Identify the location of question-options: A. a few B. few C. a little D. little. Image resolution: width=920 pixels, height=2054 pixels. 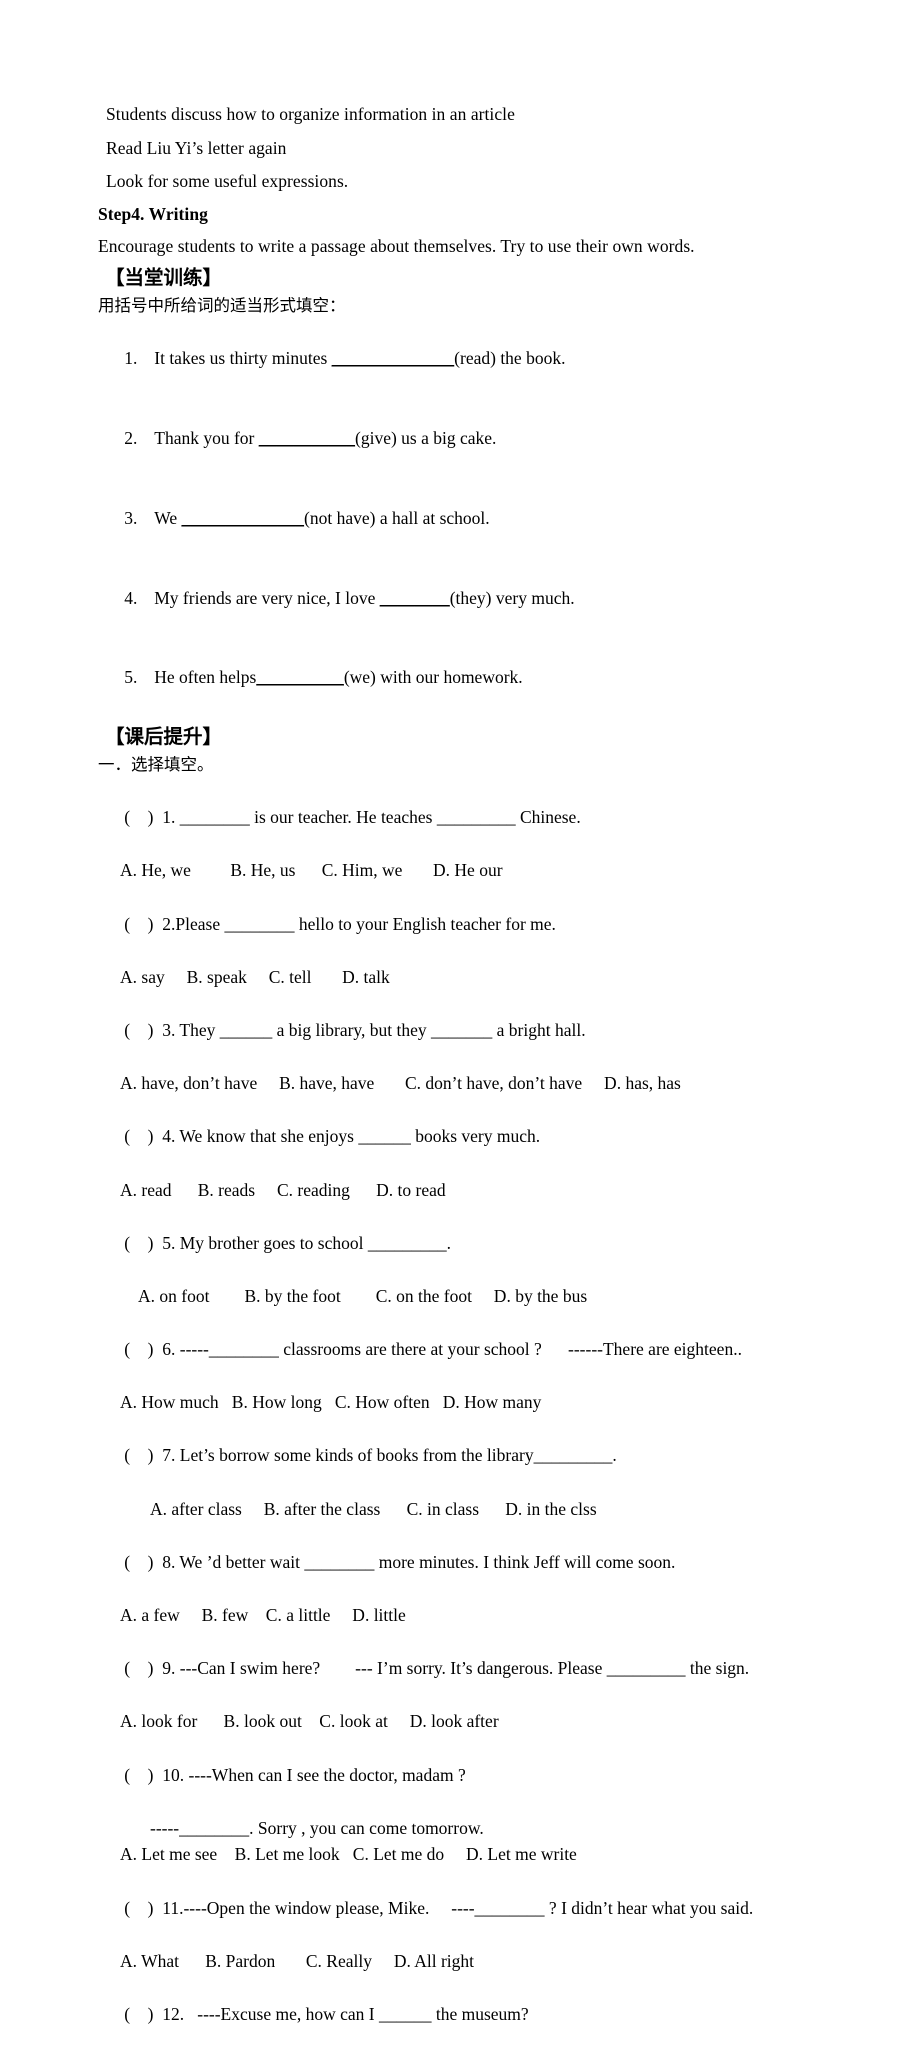
(479, 1615).